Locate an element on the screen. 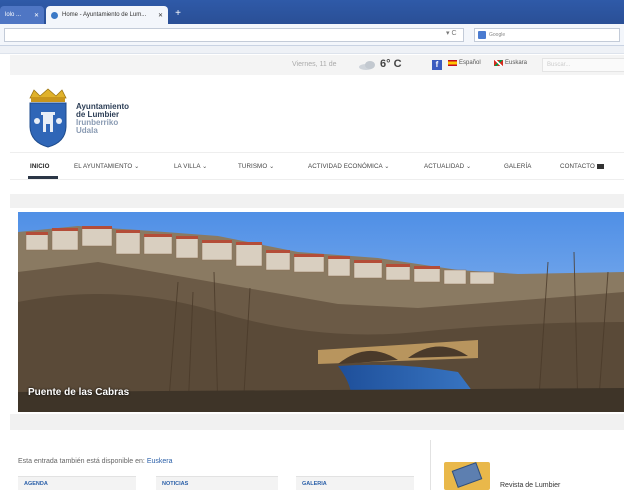 The width and height of the screenshot is (624, 490). spain-flag-icon is located at coordinates (452, 63).